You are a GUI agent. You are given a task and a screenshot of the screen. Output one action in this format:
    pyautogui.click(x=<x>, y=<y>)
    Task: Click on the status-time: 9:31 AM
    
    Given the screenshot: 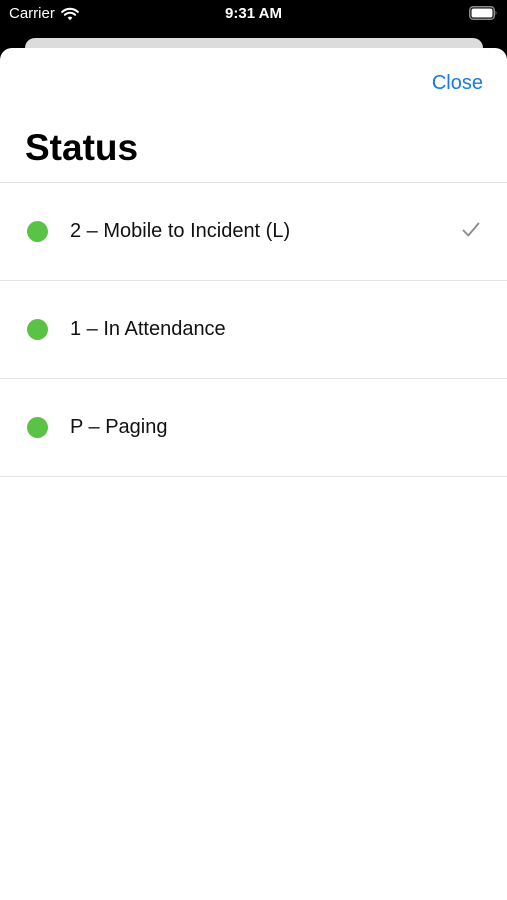 What is the action you would take?
    pyautogui.click(x=253, y=13)
    